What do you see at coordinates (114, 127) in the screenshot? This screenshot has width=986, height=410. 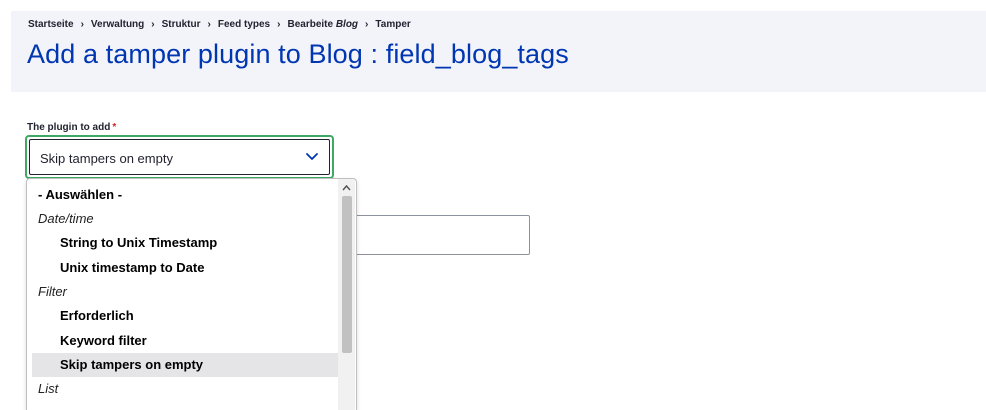 I see `required-marker: *` at bounding box center [114, 127].